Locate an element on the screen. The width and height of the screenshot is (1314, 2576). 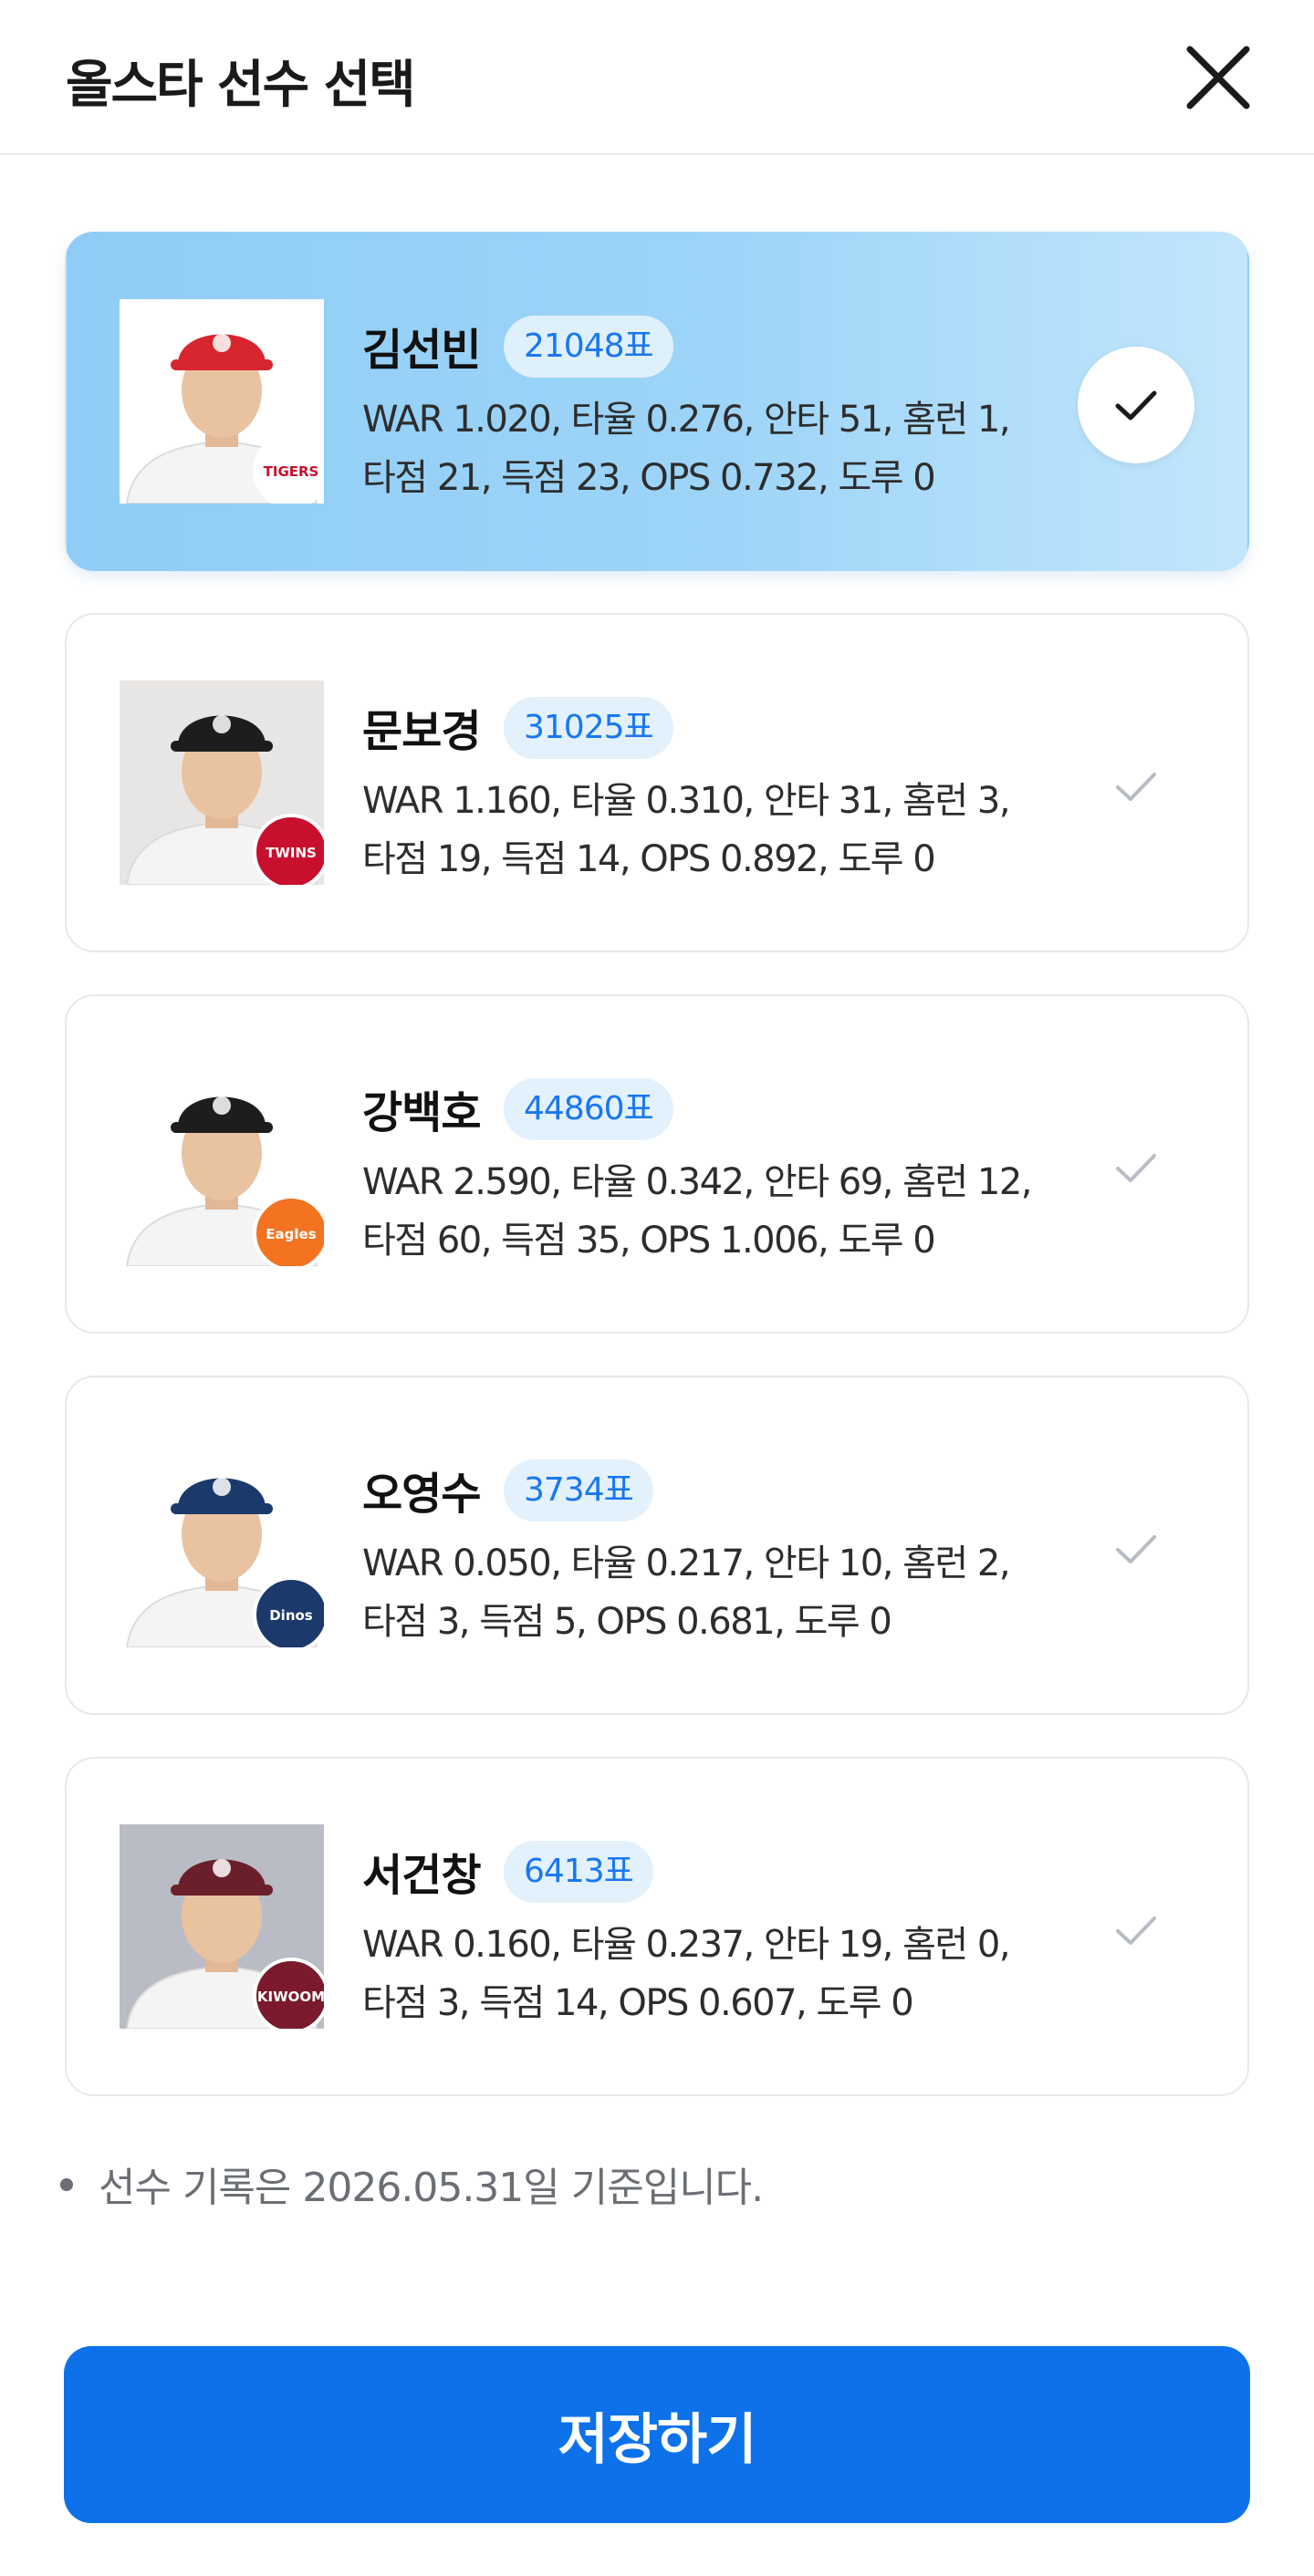
stats-line-1: WAR 0.160, 타율 0.237, 안타 19, 홈런 0, is located at coordinates (686, 1945).